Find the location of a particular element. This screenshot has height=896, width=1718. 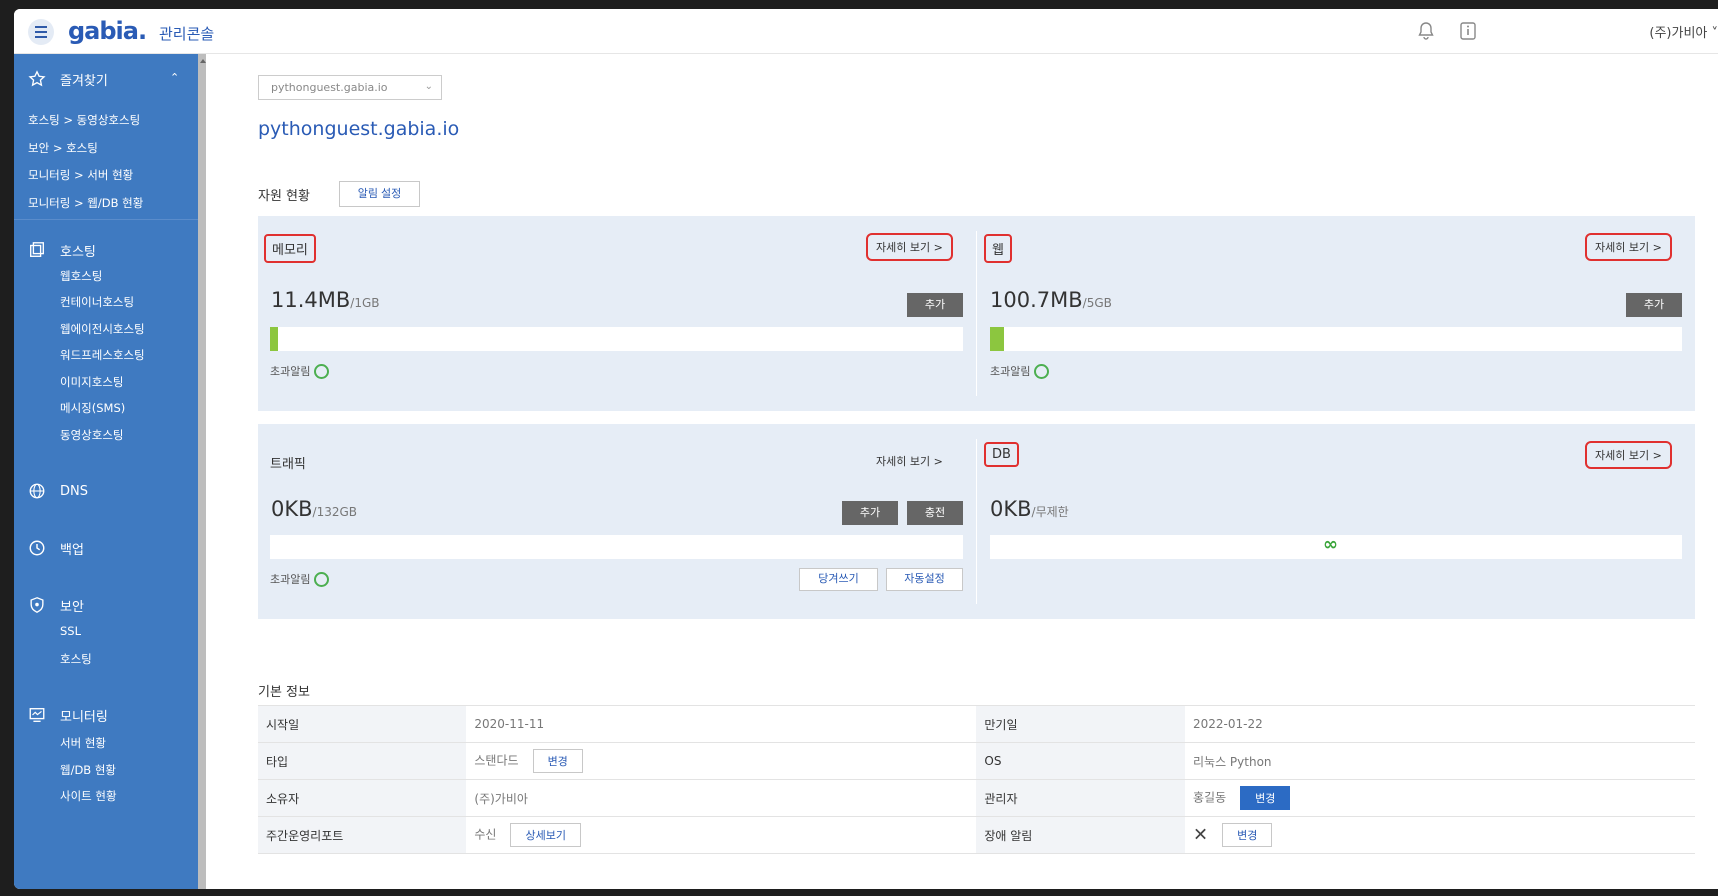

memory-usage: 11.4MB/1GB is located at coordinates (325, 300).